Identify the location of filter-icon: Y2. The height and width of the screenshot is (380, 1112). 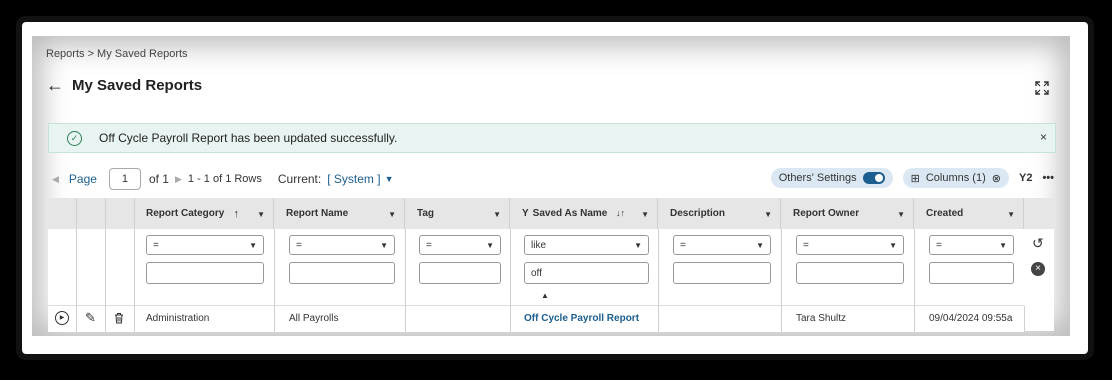
(1025, 178).